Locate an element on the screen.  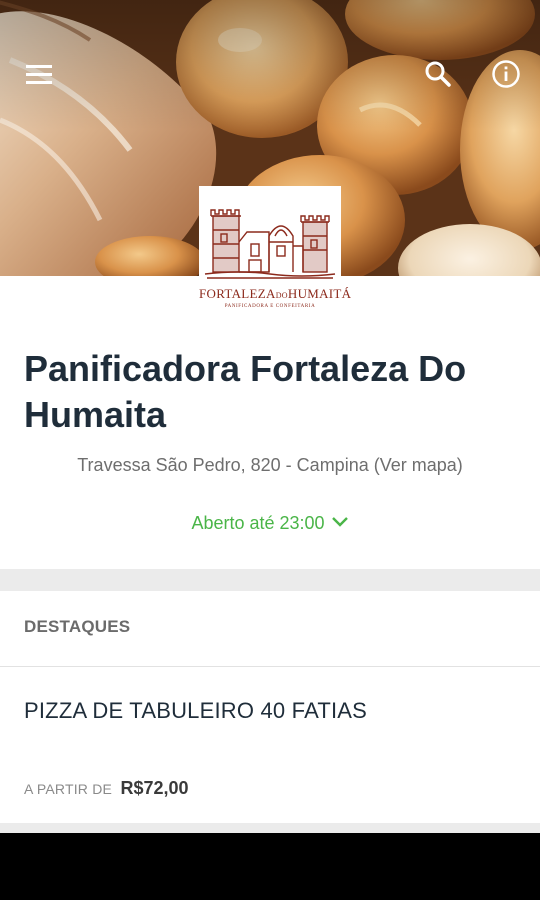
highlights-title: DESTAQUES is located at coordinates (77, 626).